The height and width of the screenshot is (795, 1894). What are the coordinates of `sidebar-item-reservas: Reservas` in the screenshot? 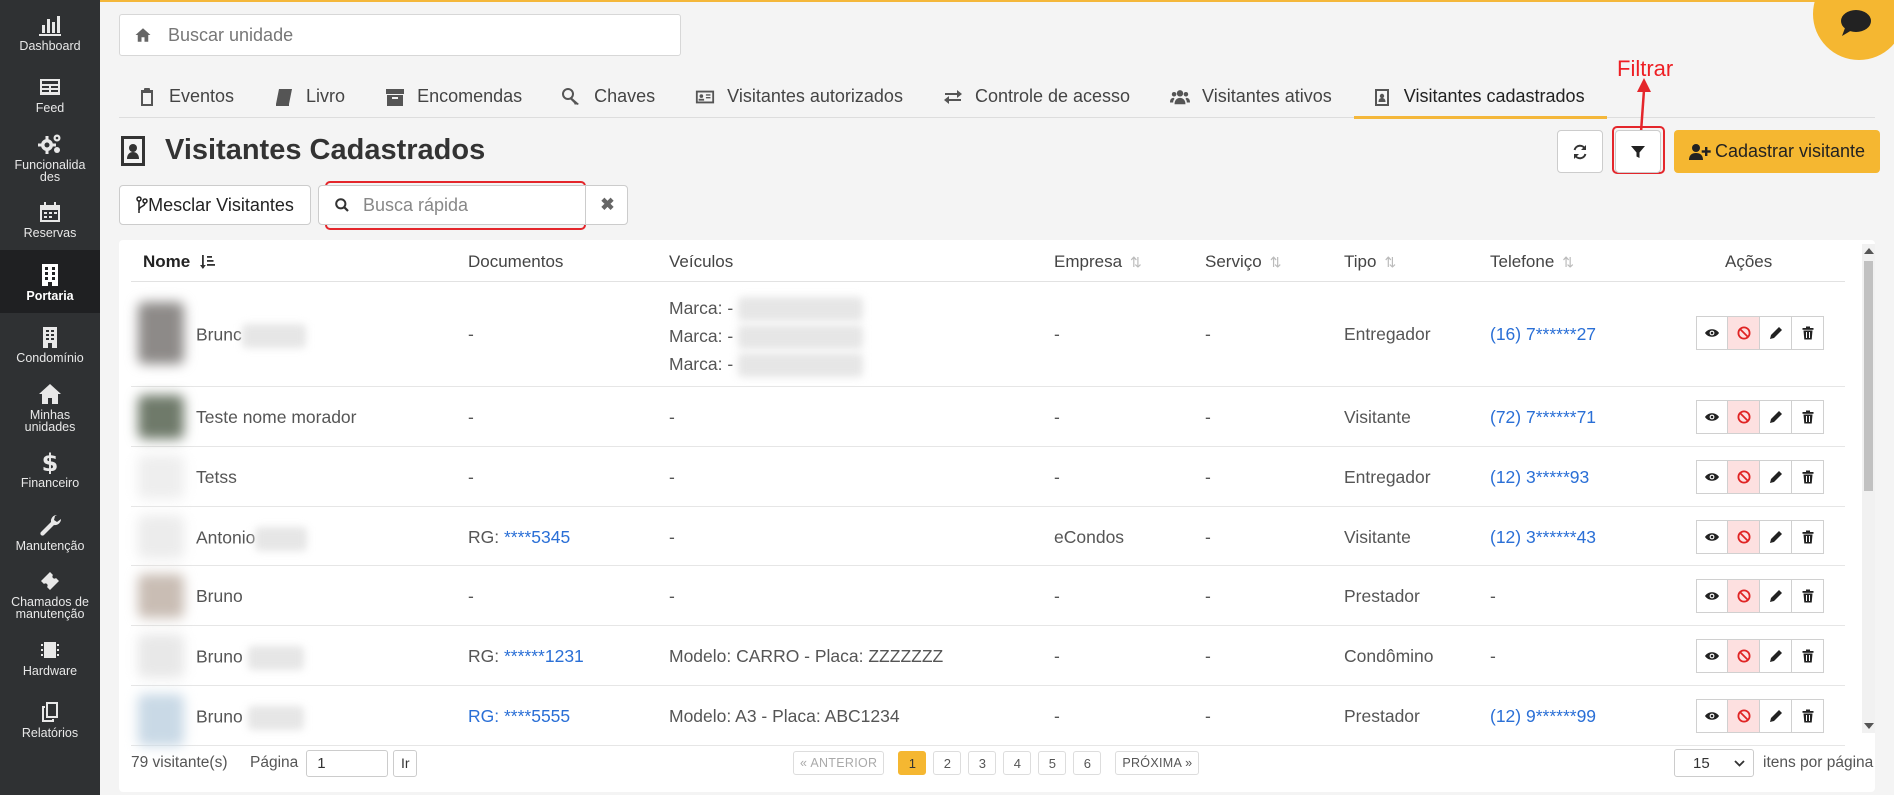 It's located at (50, 219).